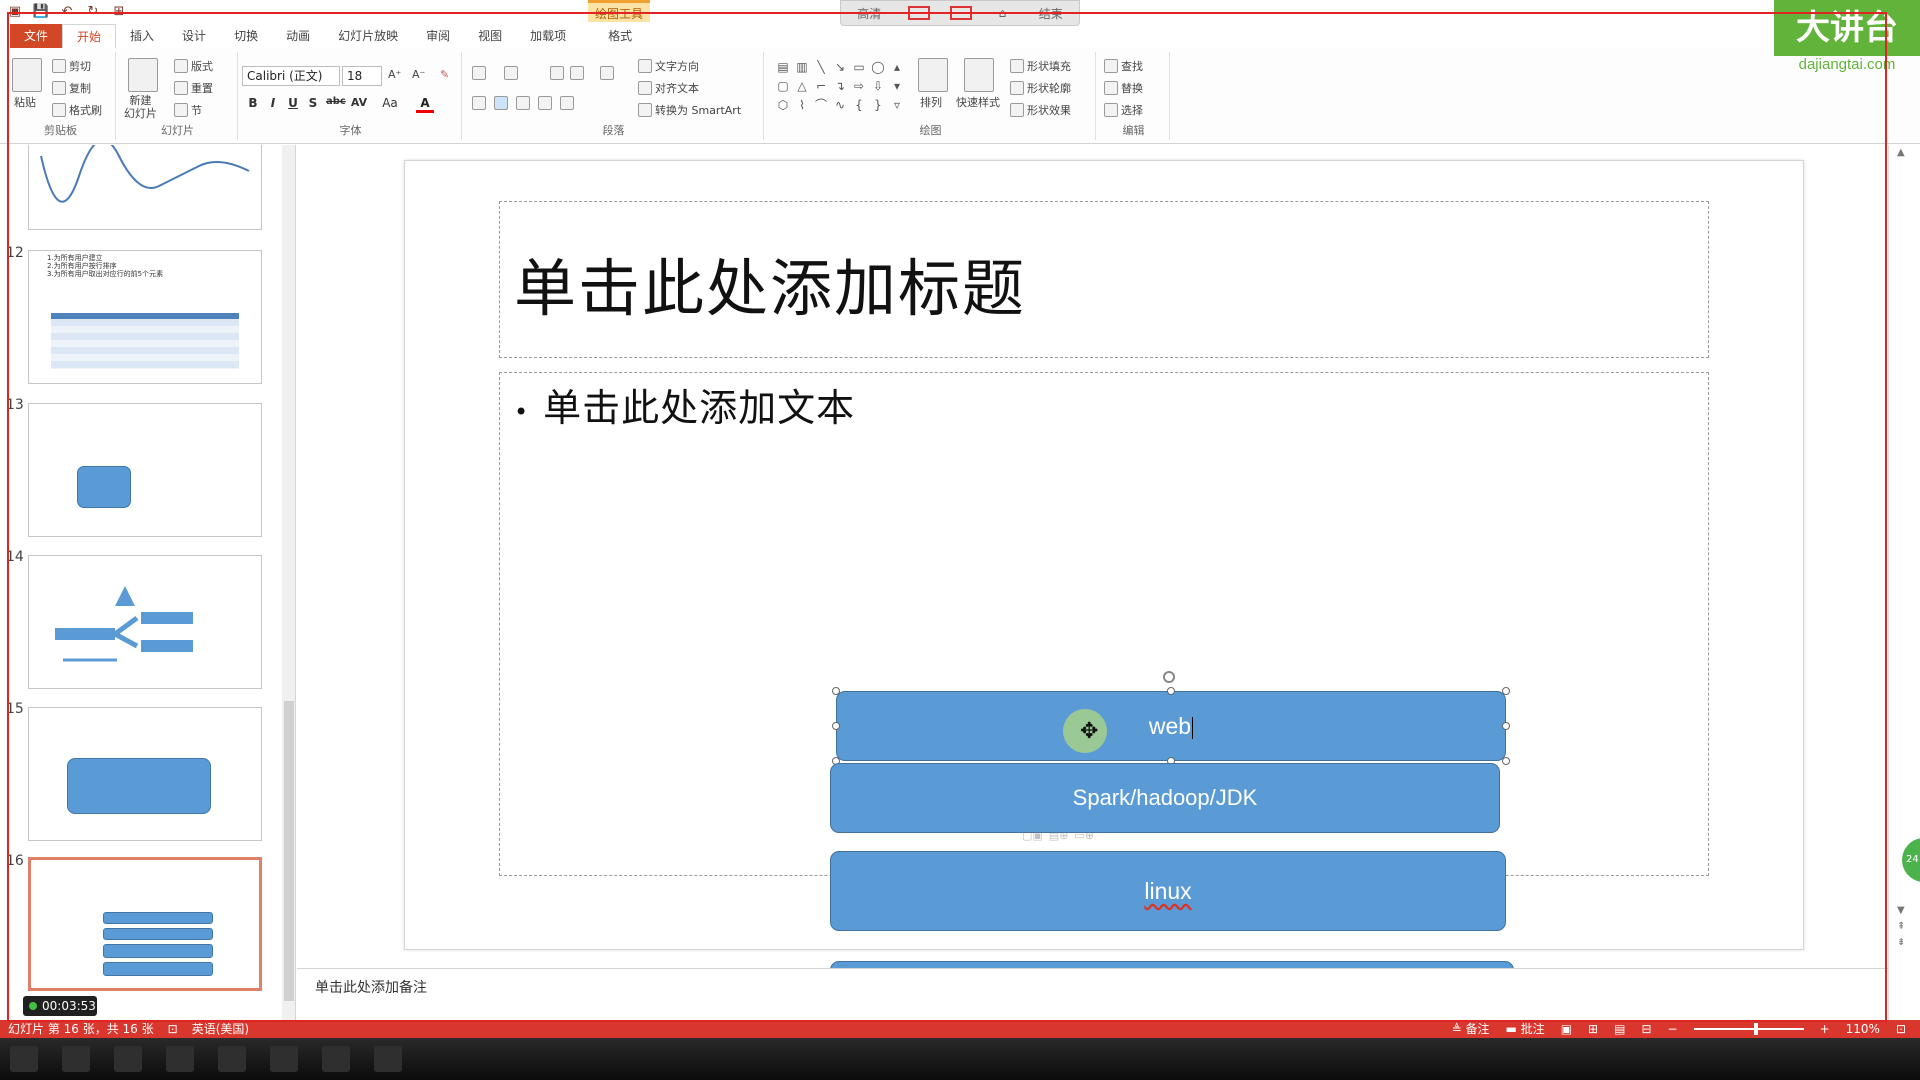 This screenshot has height=1080, width=1920. I want to click on grow-font-icon: A⁺, so click(394, 74).